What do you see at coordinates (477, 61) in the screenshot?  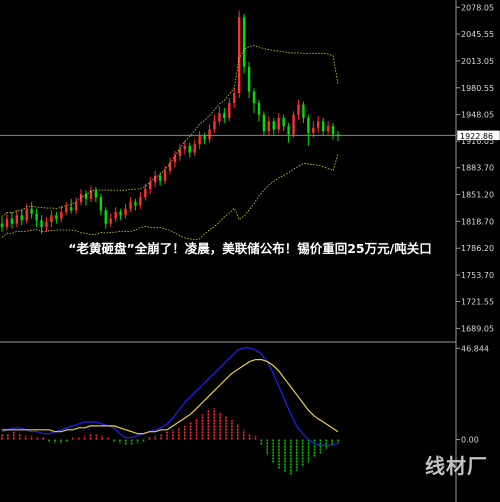 I see `y-tick-label: 2013.05` at bounding box center [477, 61].